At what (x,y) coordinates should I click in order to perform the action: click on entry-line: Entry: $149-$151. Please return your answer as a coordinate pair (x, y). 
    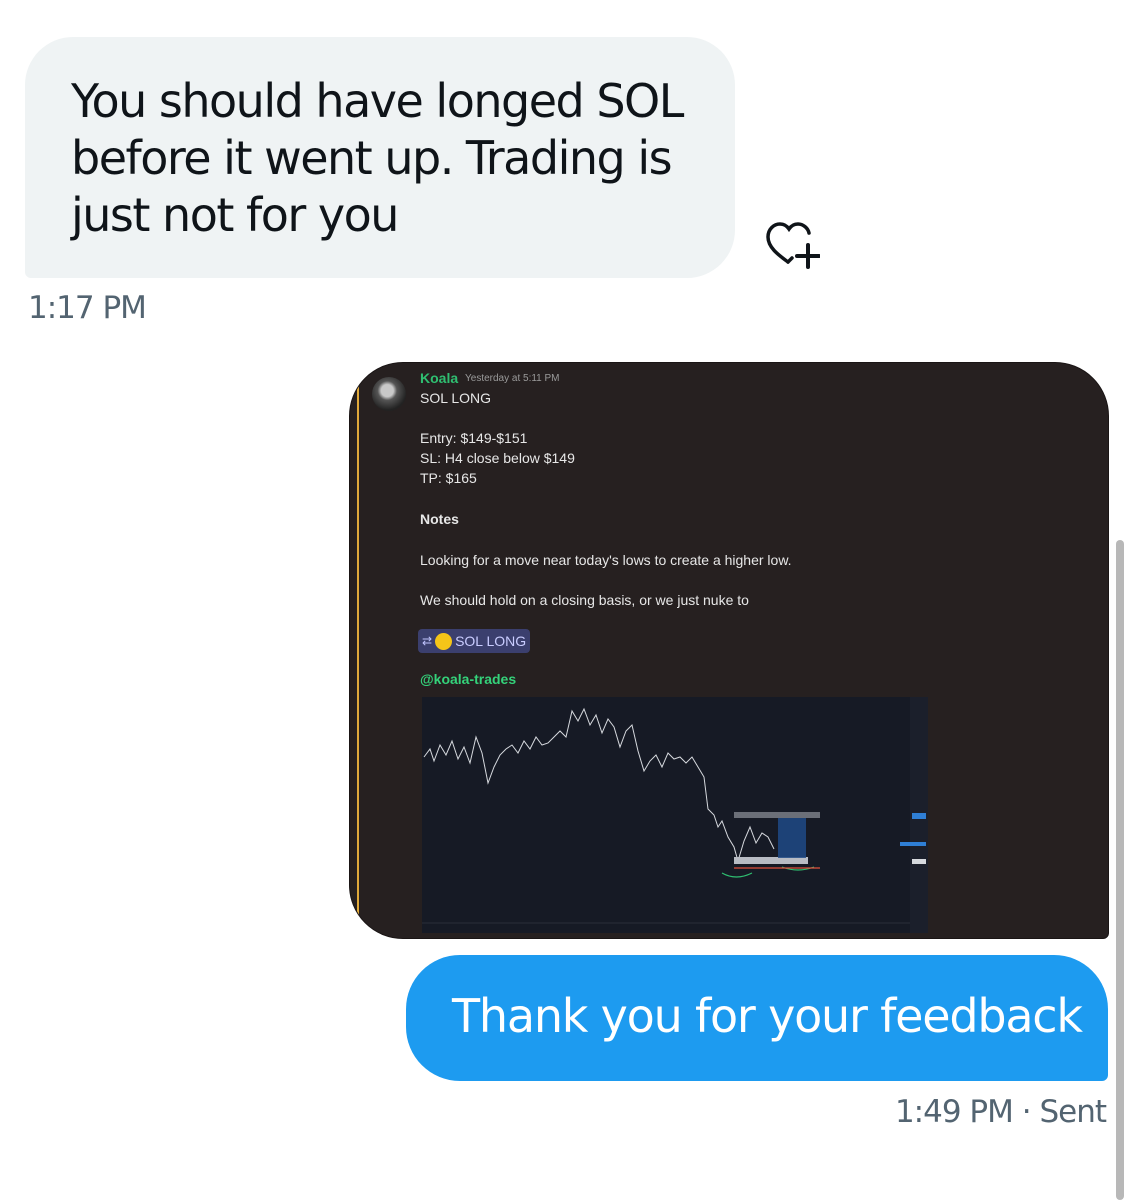
    Looking at the image, I should click on (474, 438).